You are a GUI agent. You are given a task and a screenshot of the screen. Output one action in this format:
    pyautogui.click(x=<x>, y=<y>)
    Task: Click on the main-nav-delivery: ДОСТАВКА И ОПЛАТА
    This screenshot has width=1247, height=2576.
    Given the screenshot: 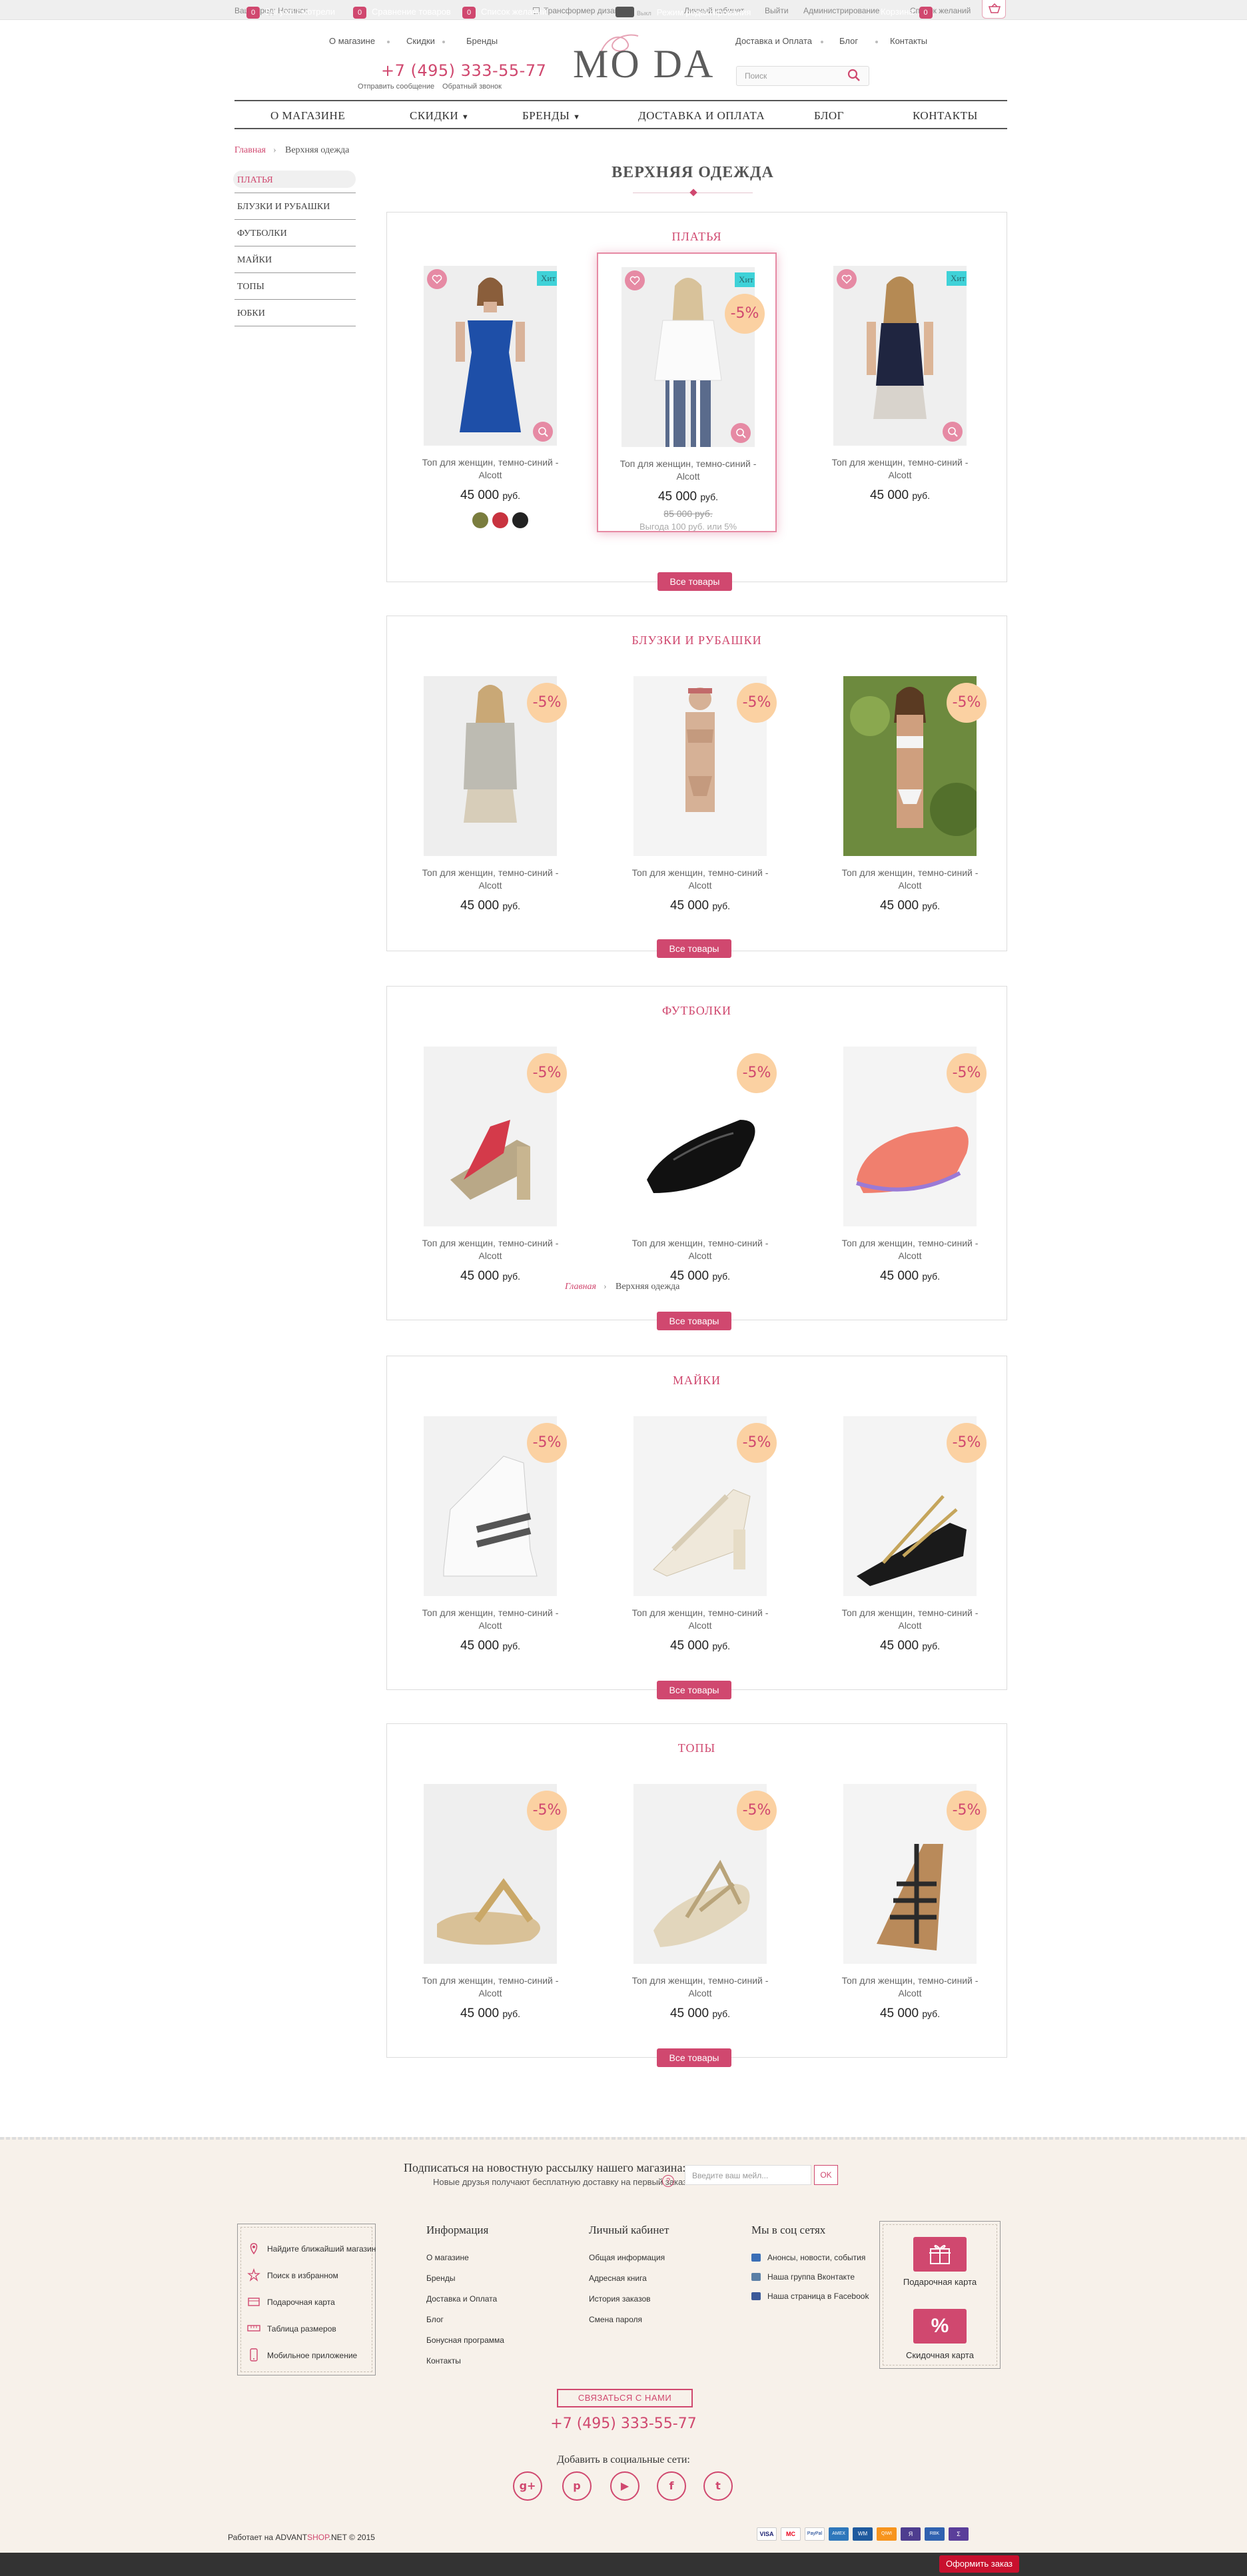 What is the action you would take?
    pyautogui.click(x=701, y=116)
    